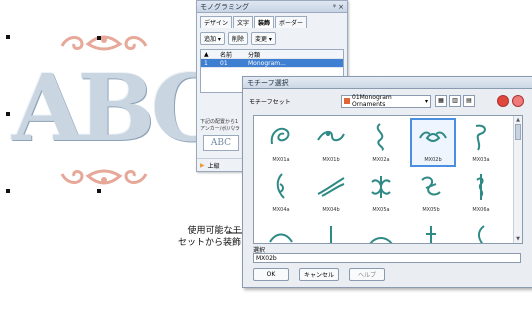 This screenshot has height=312, width=532. I want to click on cancel-button: キャンセル, so click(319, 274).